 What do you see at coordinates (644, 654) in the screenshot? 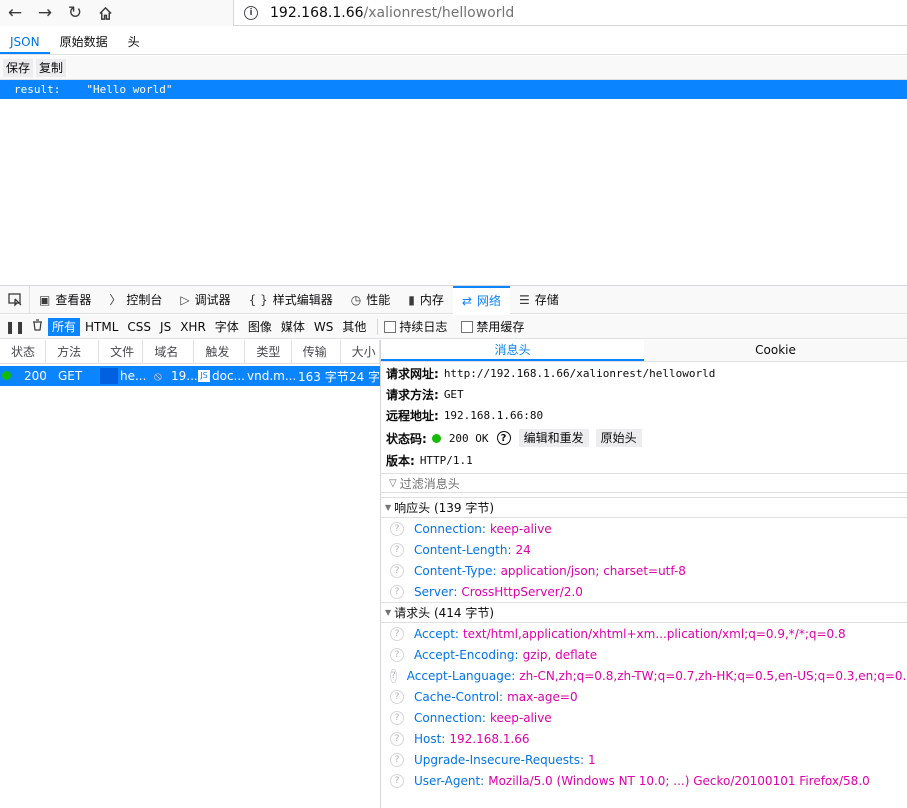
I see `header-row: ? Accept-Encoding: gzip, deflate` at bounding box center [644, 654].